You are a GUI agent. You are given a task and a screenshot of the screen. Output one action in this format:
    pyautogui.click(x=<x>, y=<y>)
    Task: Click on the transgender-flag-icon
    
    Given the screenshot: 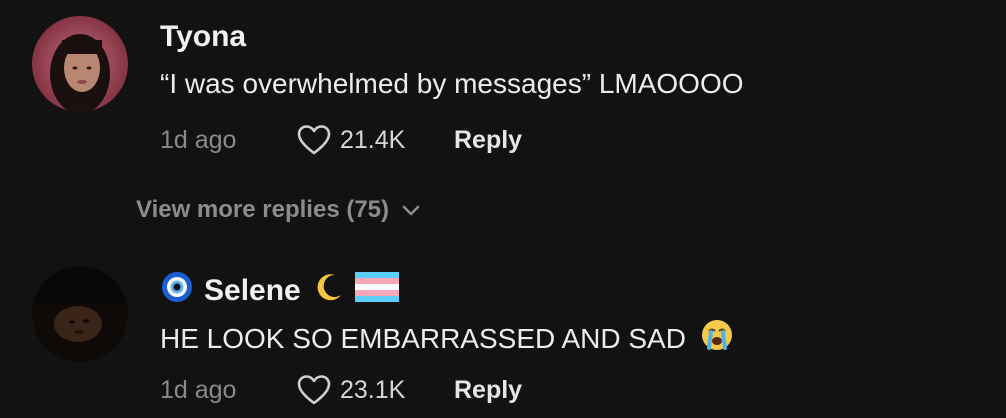 What is the action you would take?
    pyautogui.click(x=376, y=291)
    